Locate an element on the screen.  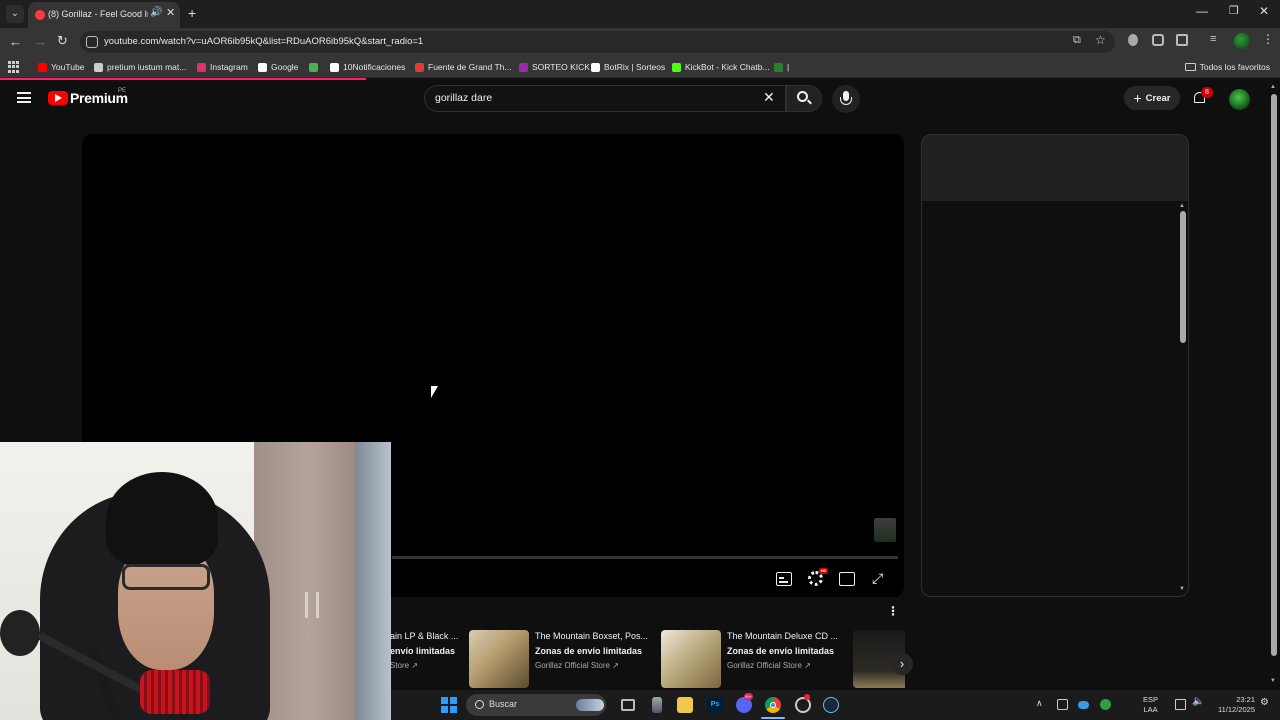
file-explorer-icon is located at coordinates (685, 705).